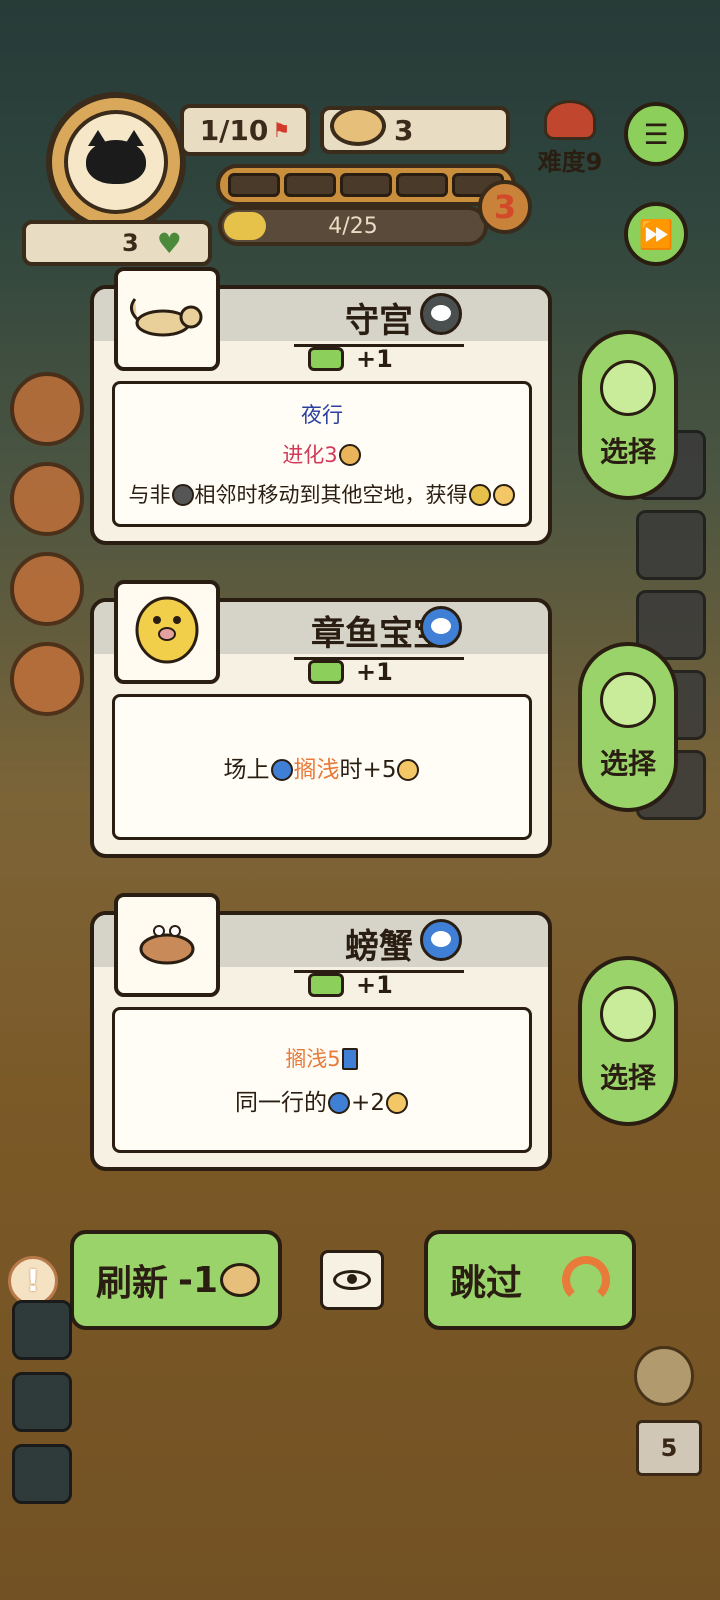 This screenshot has height=1600, width=720. I want to click on keyword-evolve: 进化3, so click(310, 455).